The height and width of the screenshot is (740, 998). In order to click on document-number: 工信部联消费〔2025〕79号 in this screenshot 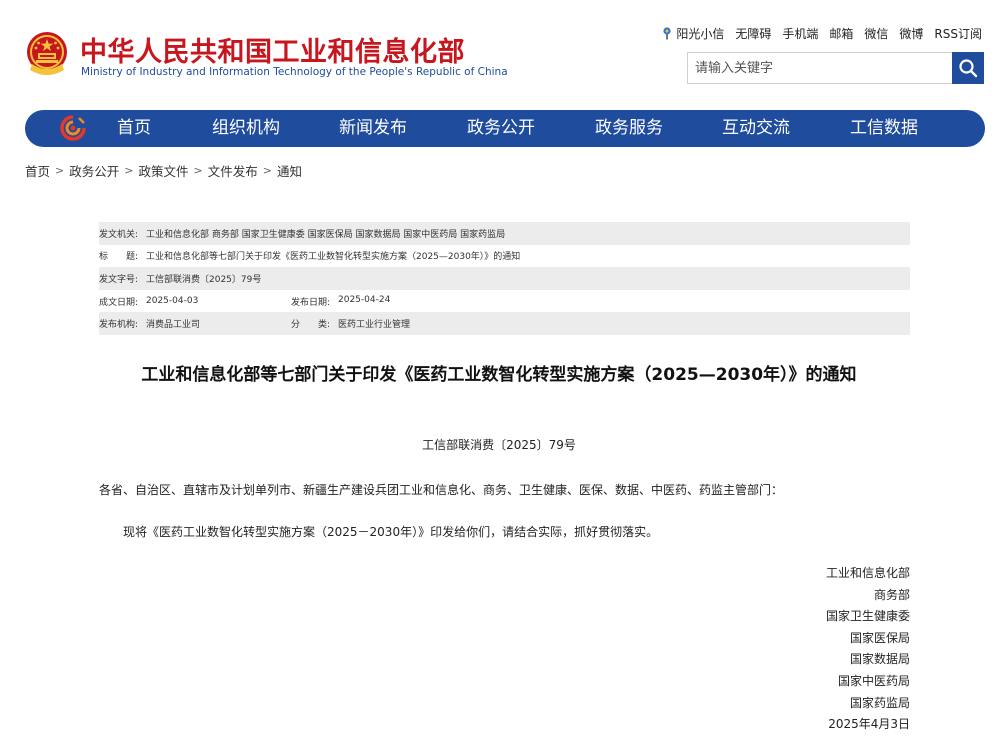, I will do `click(499, 445)`.